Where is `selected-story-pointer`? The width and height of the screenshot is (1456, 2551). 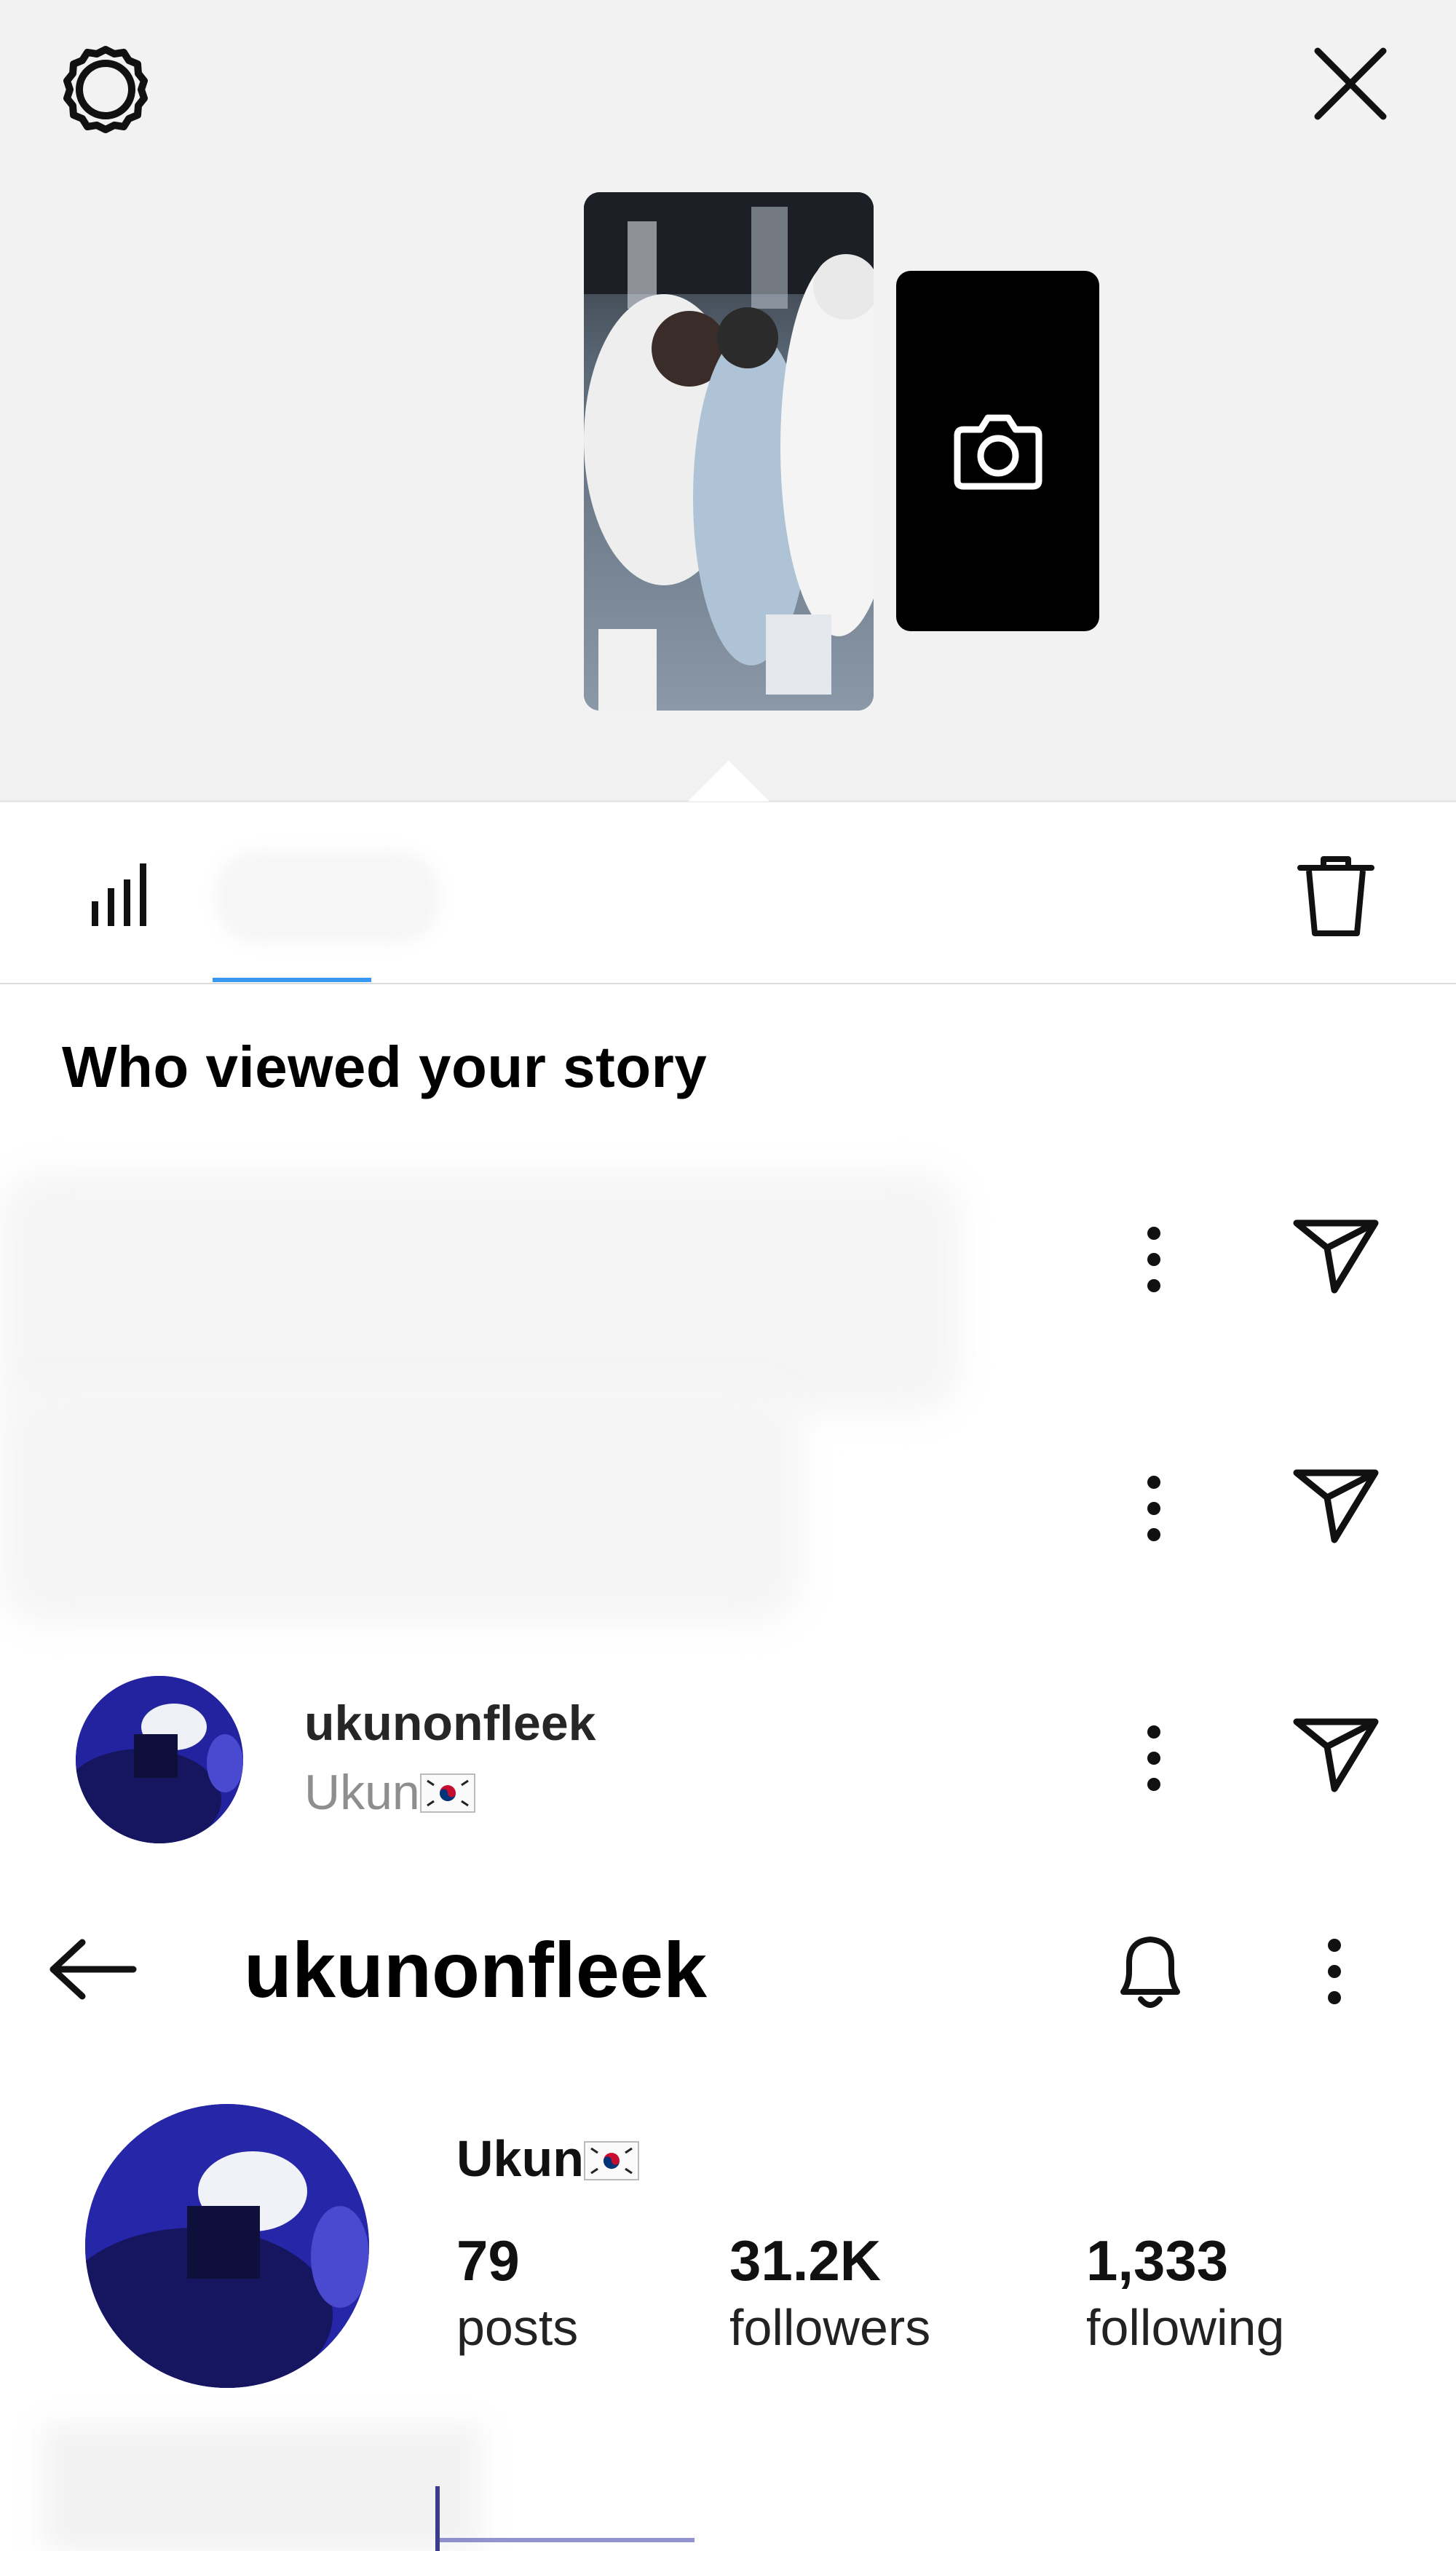 selected-story-pointer is located at coordinates (728, 781).